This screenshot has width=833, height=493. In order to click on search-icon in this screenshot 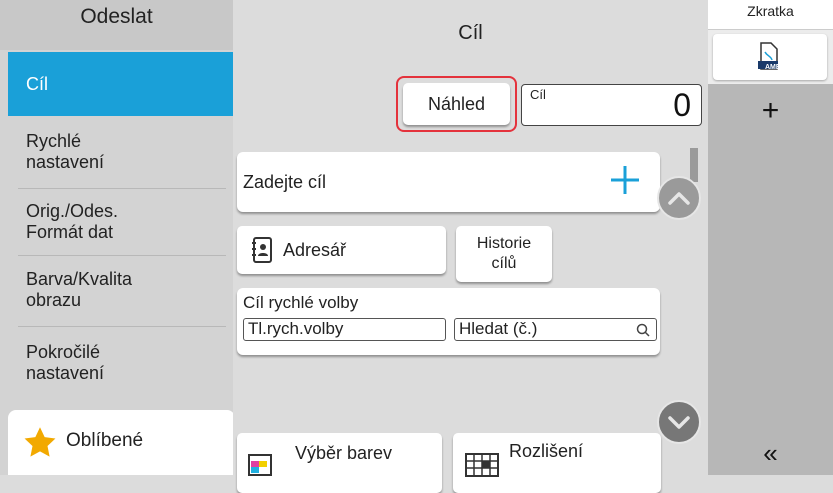, I will do `click(643, 331)`.